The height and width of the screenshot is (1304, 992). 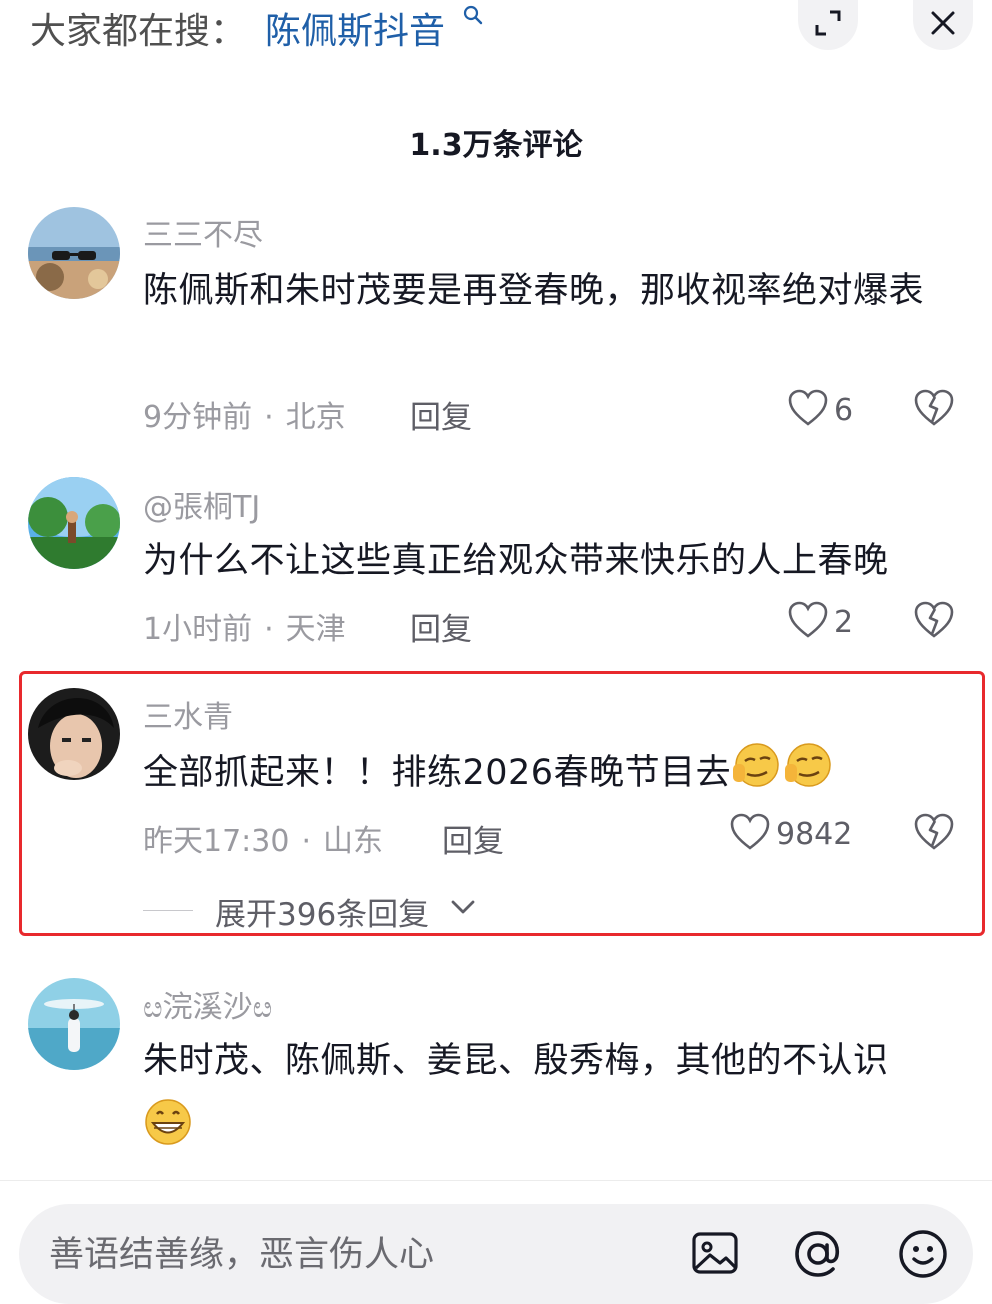 I want to click on comment-username: 三三不尽, so click(x=203, y=232).